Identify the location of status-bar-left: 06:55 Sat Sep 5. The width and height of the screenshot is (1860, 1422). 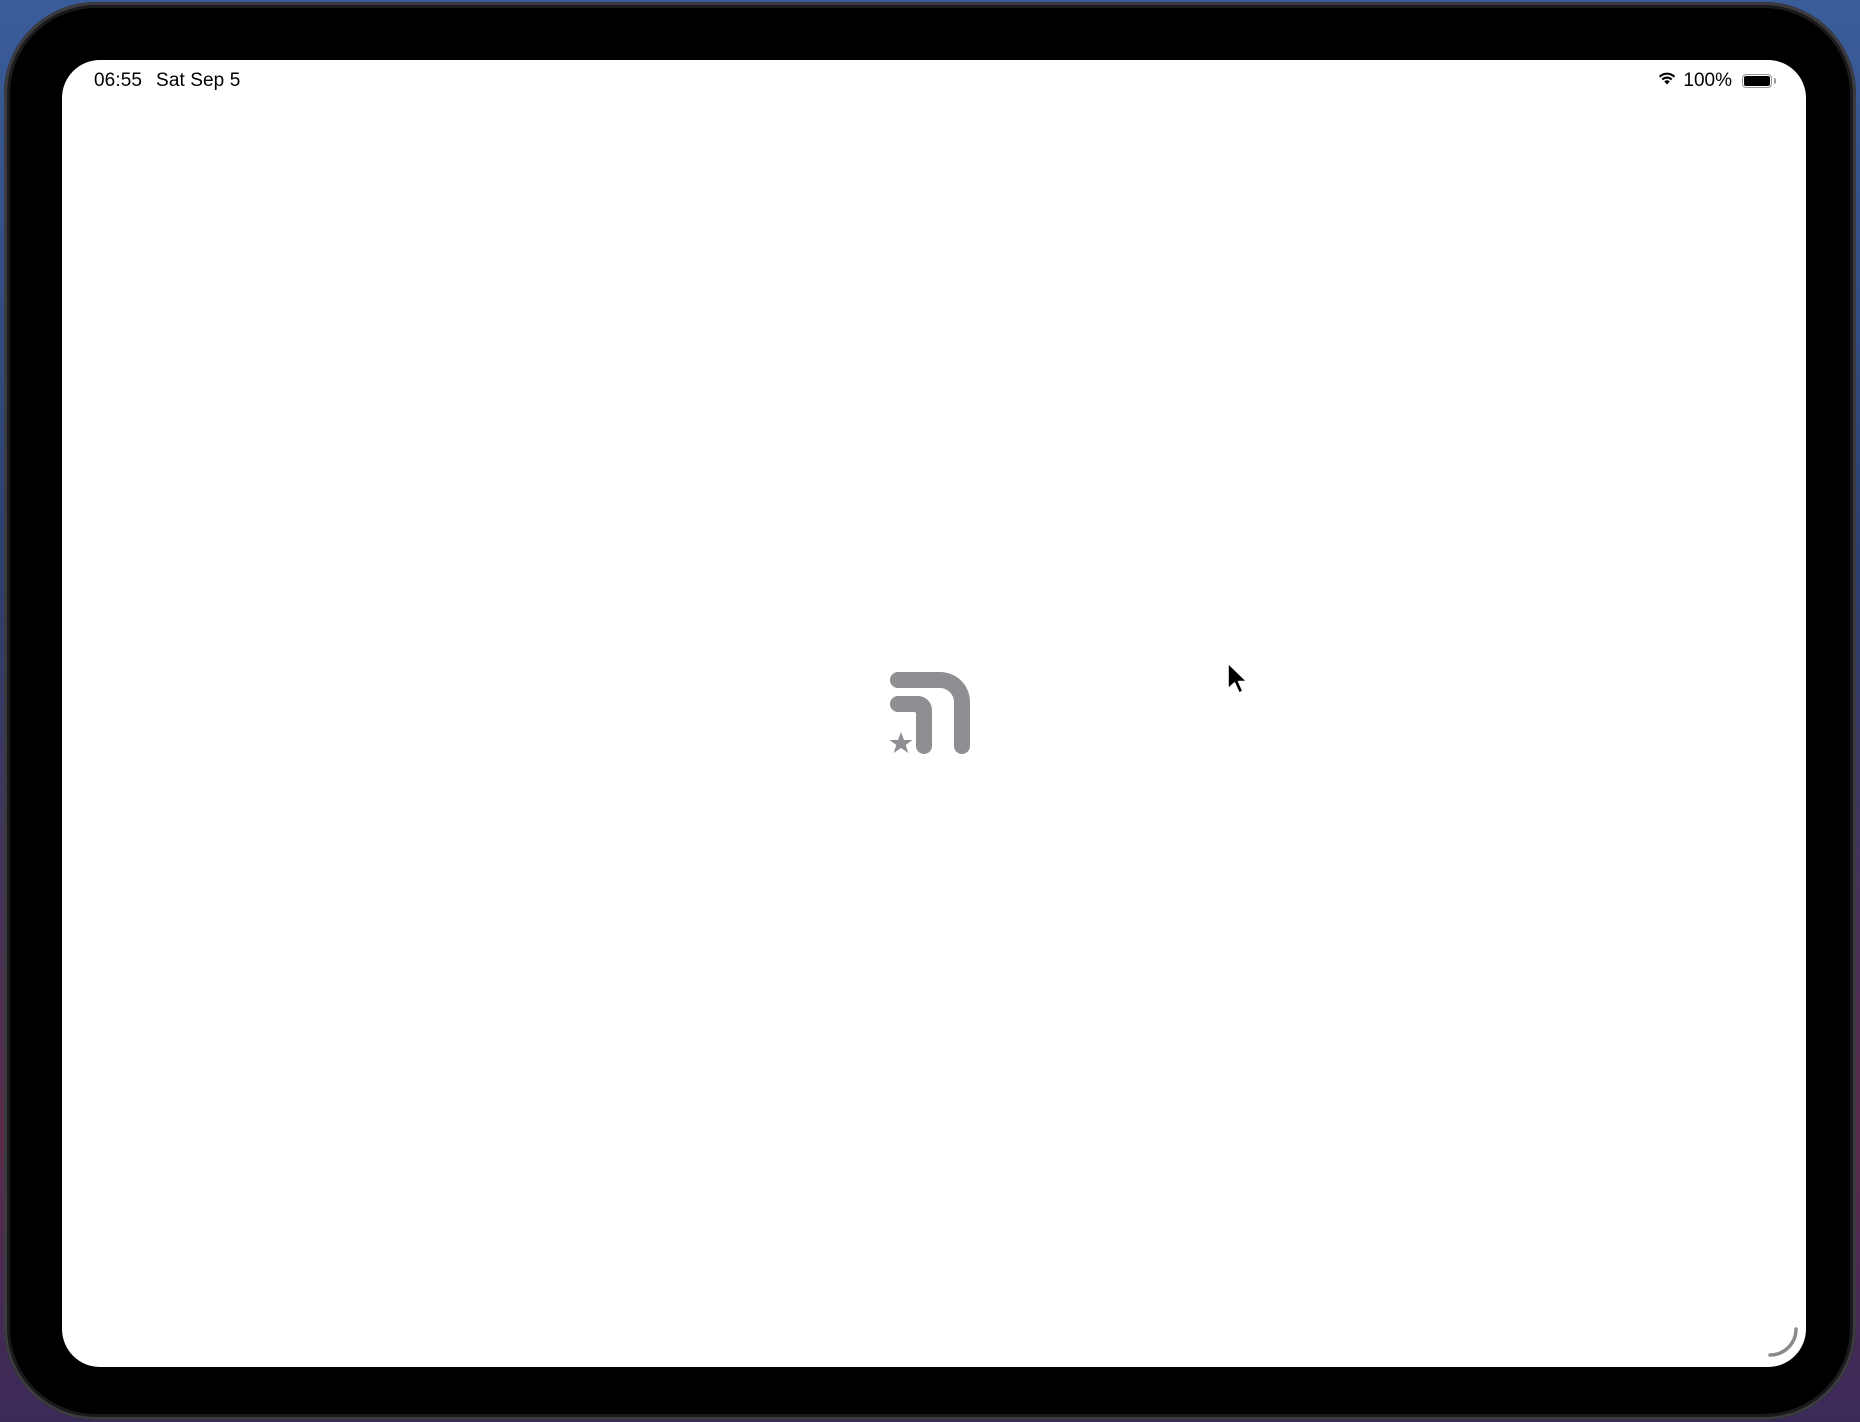
(167, 81).